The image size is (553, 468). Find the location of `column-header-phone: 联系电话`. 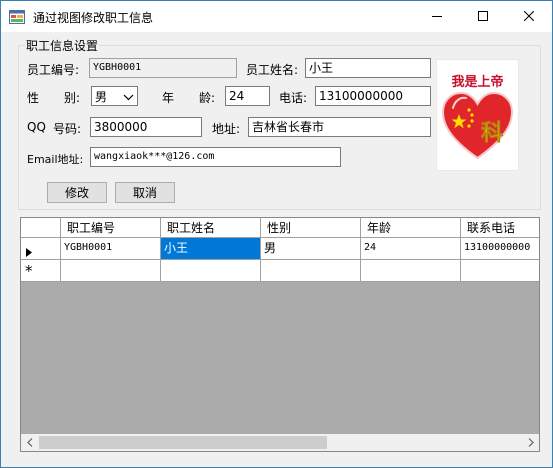

column-header-phone: 联系电话 is located at coordinates (500, 228).